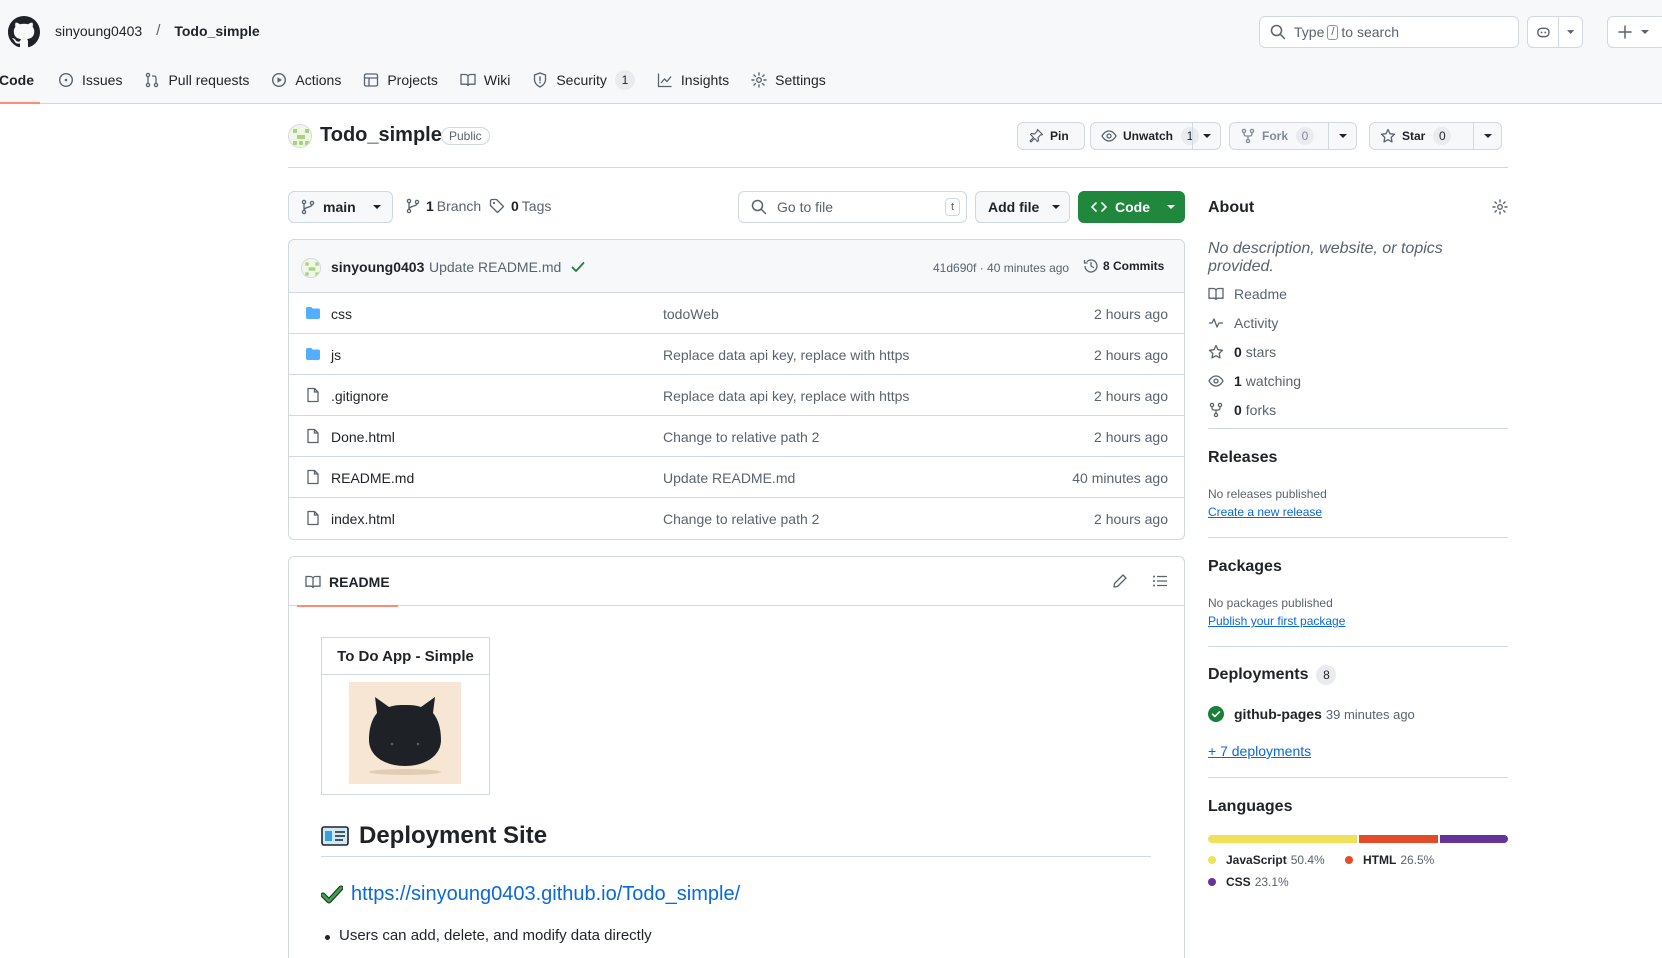 The image size is (1662, 958). What do you see at coordinates (788, 80) in the screenshot?
I see `tab-settings: Settings` at bounding box center [788, 80].